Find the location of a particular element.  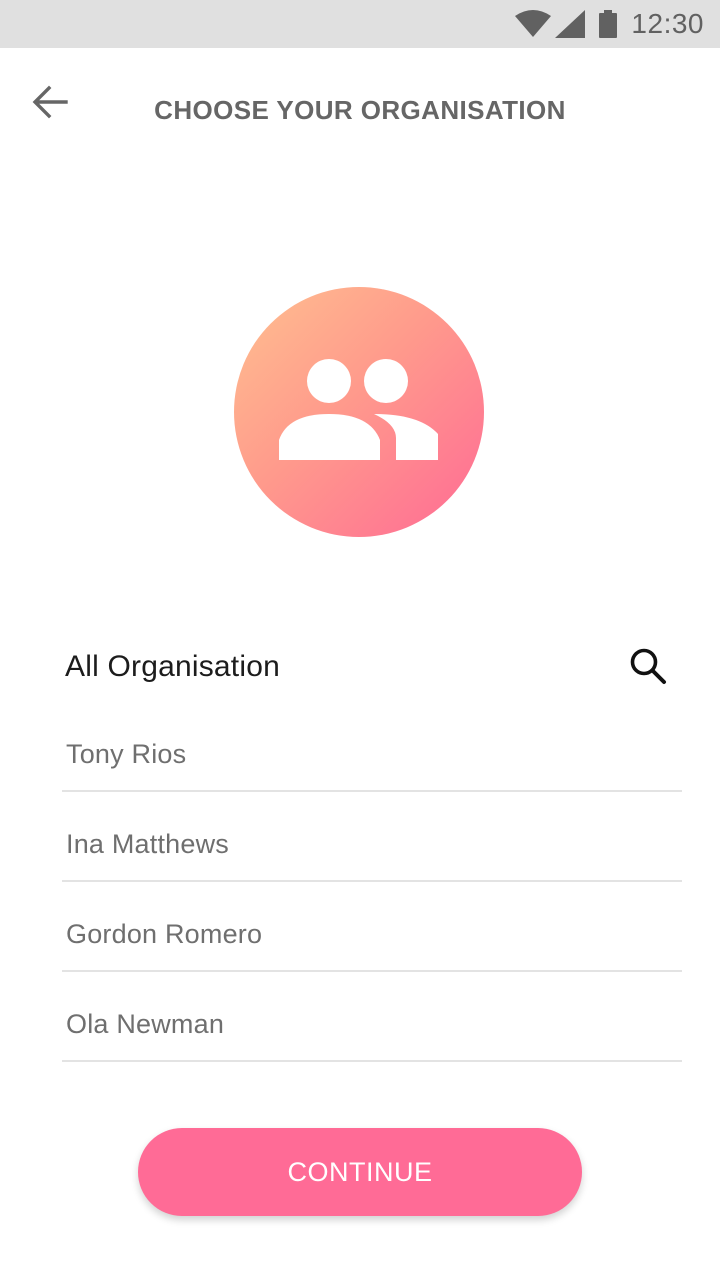

list-item-ina-matthews: Ina Matthews is located at coordinates (372, 837).